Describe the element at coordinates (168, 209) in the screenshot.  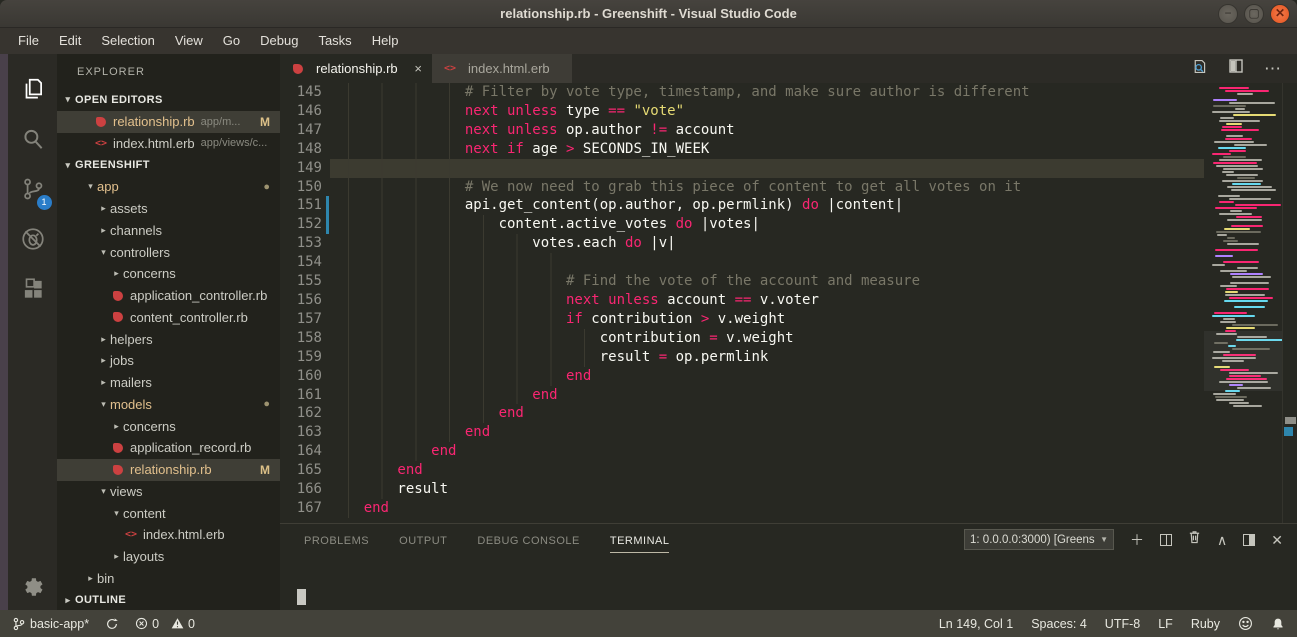
I see `tree-item: ▸ assets` at that location.